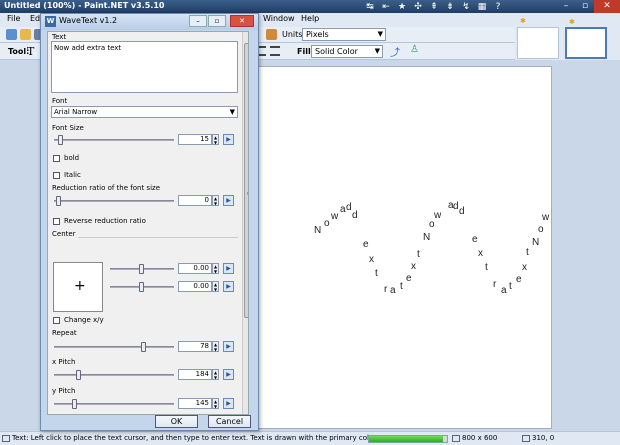 This screenshot has width=620, height=445. Describe the element at coordinates (78, 375) in the screenshot. I see `xpitch-slider-thumb` at that location.